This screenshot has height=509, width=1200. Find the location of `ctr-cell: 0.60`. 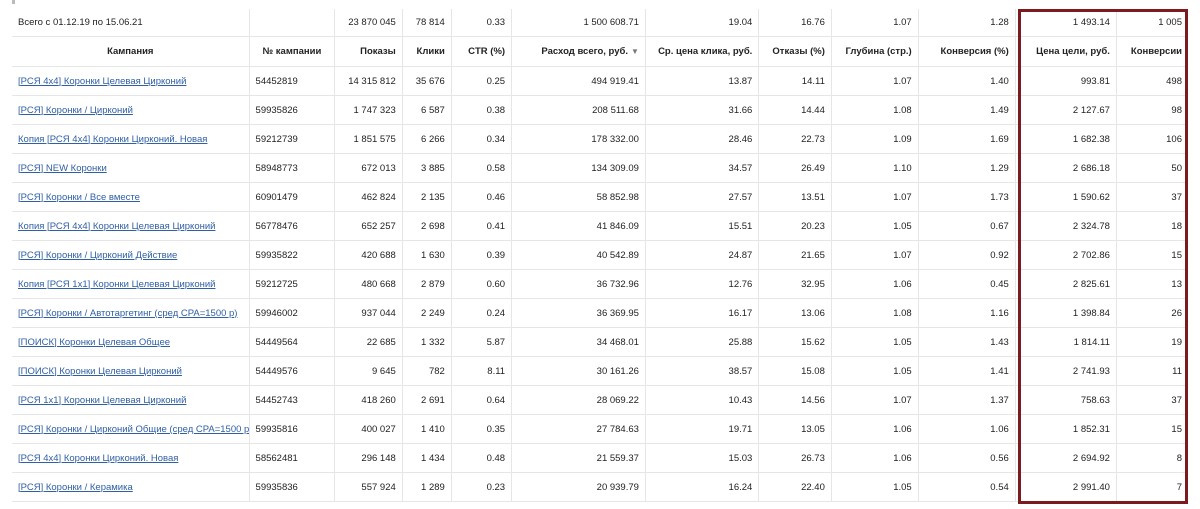

ctr-cell: 0.60 is located at coordinates (482, 284).